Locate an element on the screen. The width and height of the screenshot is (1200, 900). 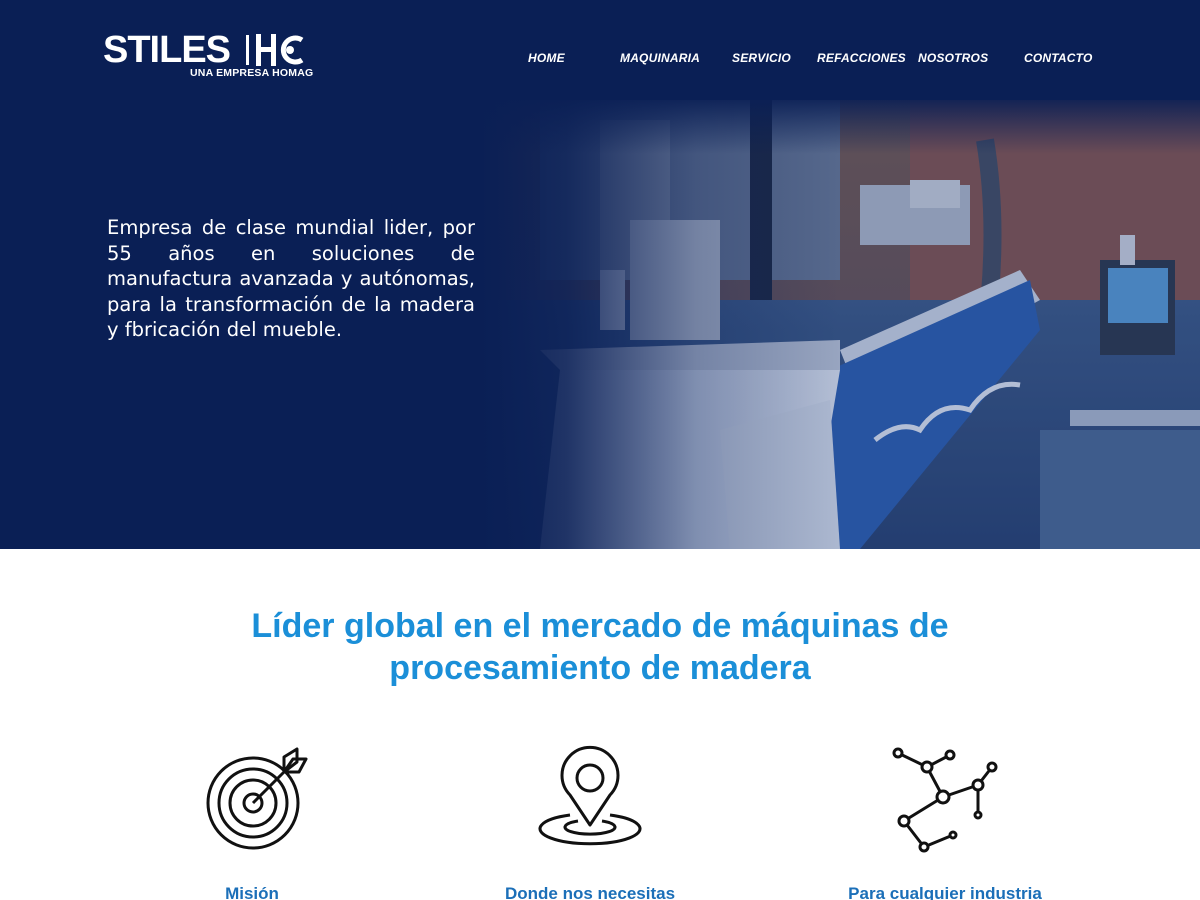
feature-title-industria: Para cualquier industria is located at coordinates (945, 892).